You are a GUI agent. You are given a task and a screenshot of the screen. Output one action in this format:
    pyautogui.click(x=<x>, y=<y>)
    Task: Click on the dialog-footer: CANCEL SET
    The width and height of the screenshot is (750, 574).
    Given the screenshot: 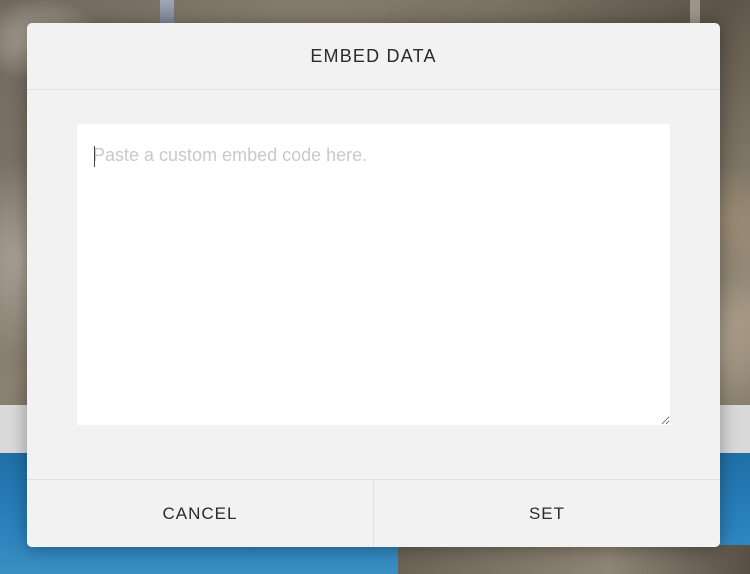 What is the action you would take?
    pyautogui.click(x=373, y=513)
    